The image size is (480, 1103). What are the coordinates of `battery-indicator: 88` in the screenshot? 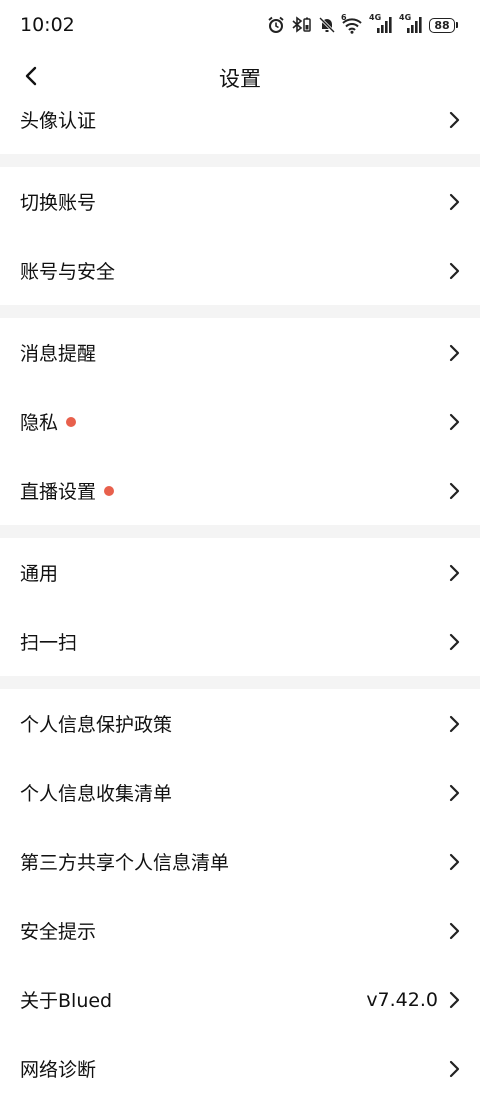 It's located at (443, 25).